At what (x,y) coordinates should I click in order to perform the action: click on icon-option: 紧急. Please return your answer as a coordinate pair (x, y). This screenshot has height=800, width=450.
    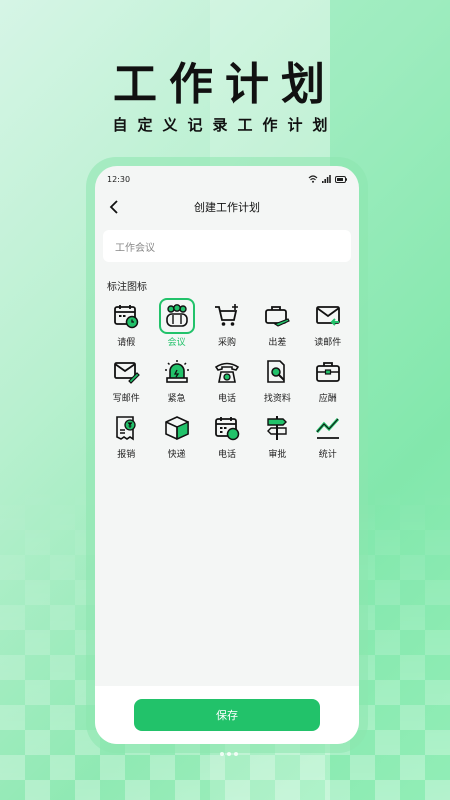
    Looking at the image, I should click on (176, 383).